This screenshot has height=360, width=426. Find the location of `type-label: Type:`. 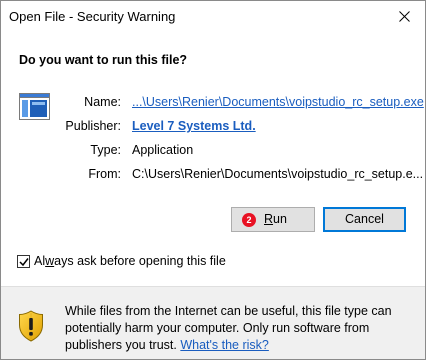

type-label: Type: is located at coordinates (105, 150).